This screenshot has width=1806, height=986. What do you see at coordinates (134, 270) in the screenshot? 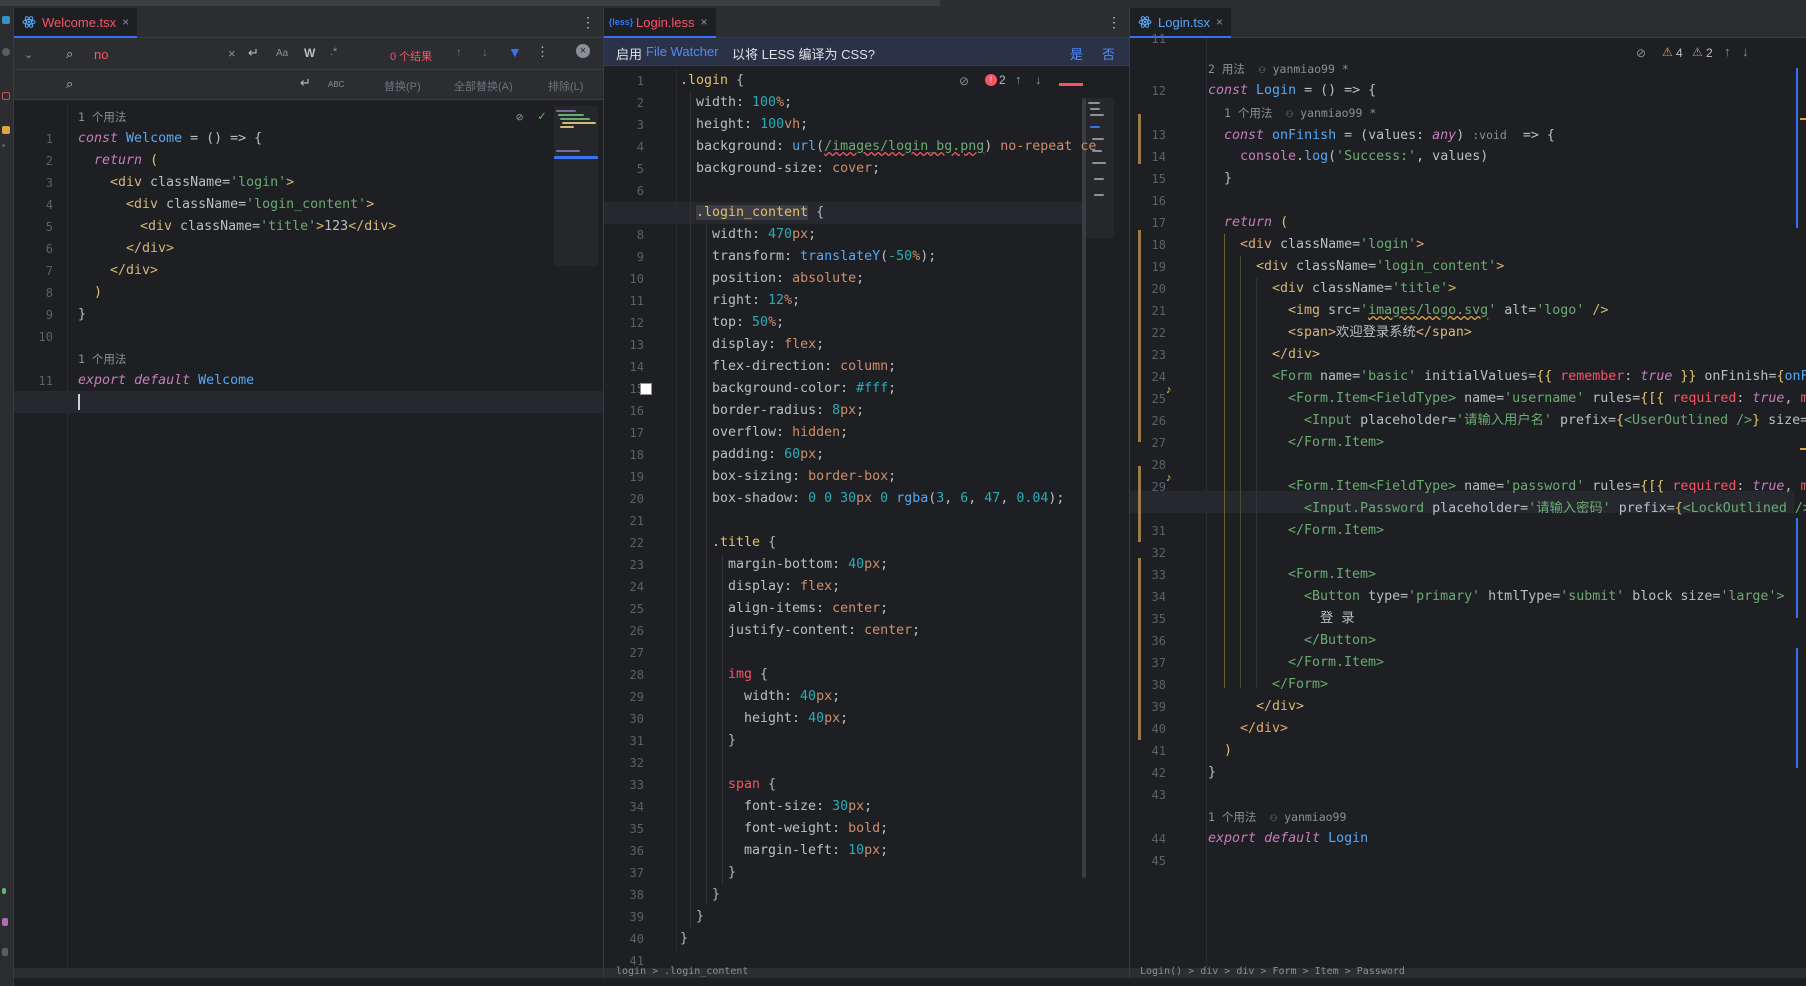
I see `code-line: </div>` at bounding box center [134, 270].